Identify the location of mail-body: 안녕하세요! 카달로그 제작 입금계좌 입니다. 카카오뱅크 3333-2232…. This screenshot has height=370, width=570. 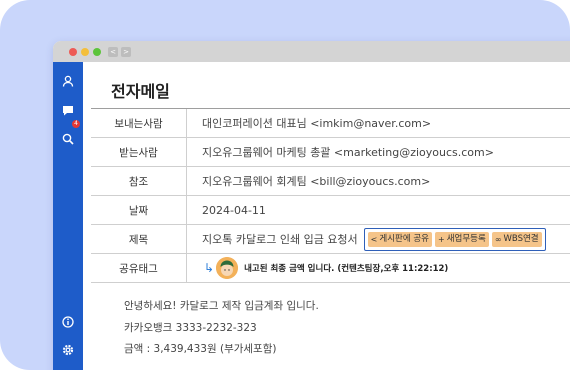
(221, 328).